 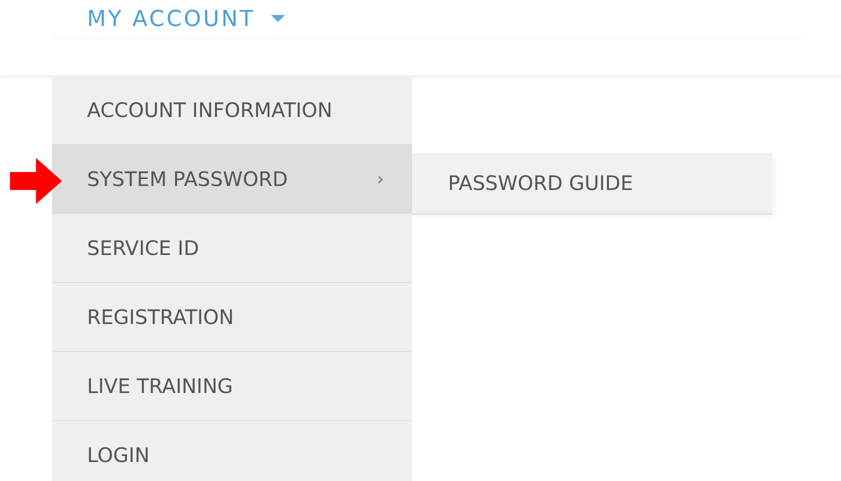 I want to click on menu-item: SYSTEM PASSWORD ›, so click(x=232, y=179).